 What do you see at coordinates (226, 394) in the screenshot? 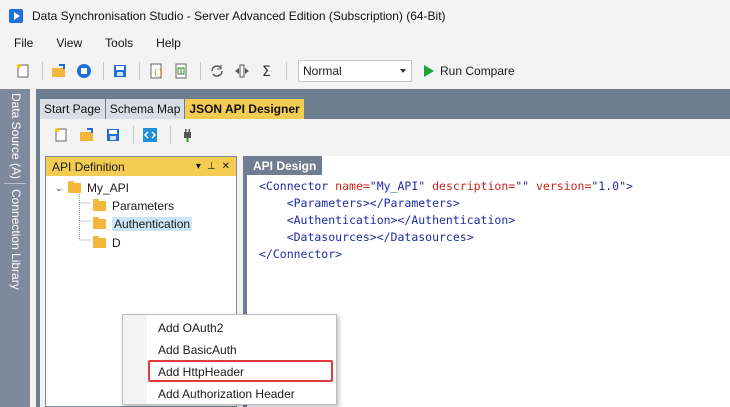
I see `menu-item-add-authorization-header: Add Authorization Header` at bounding box center [226, 394].